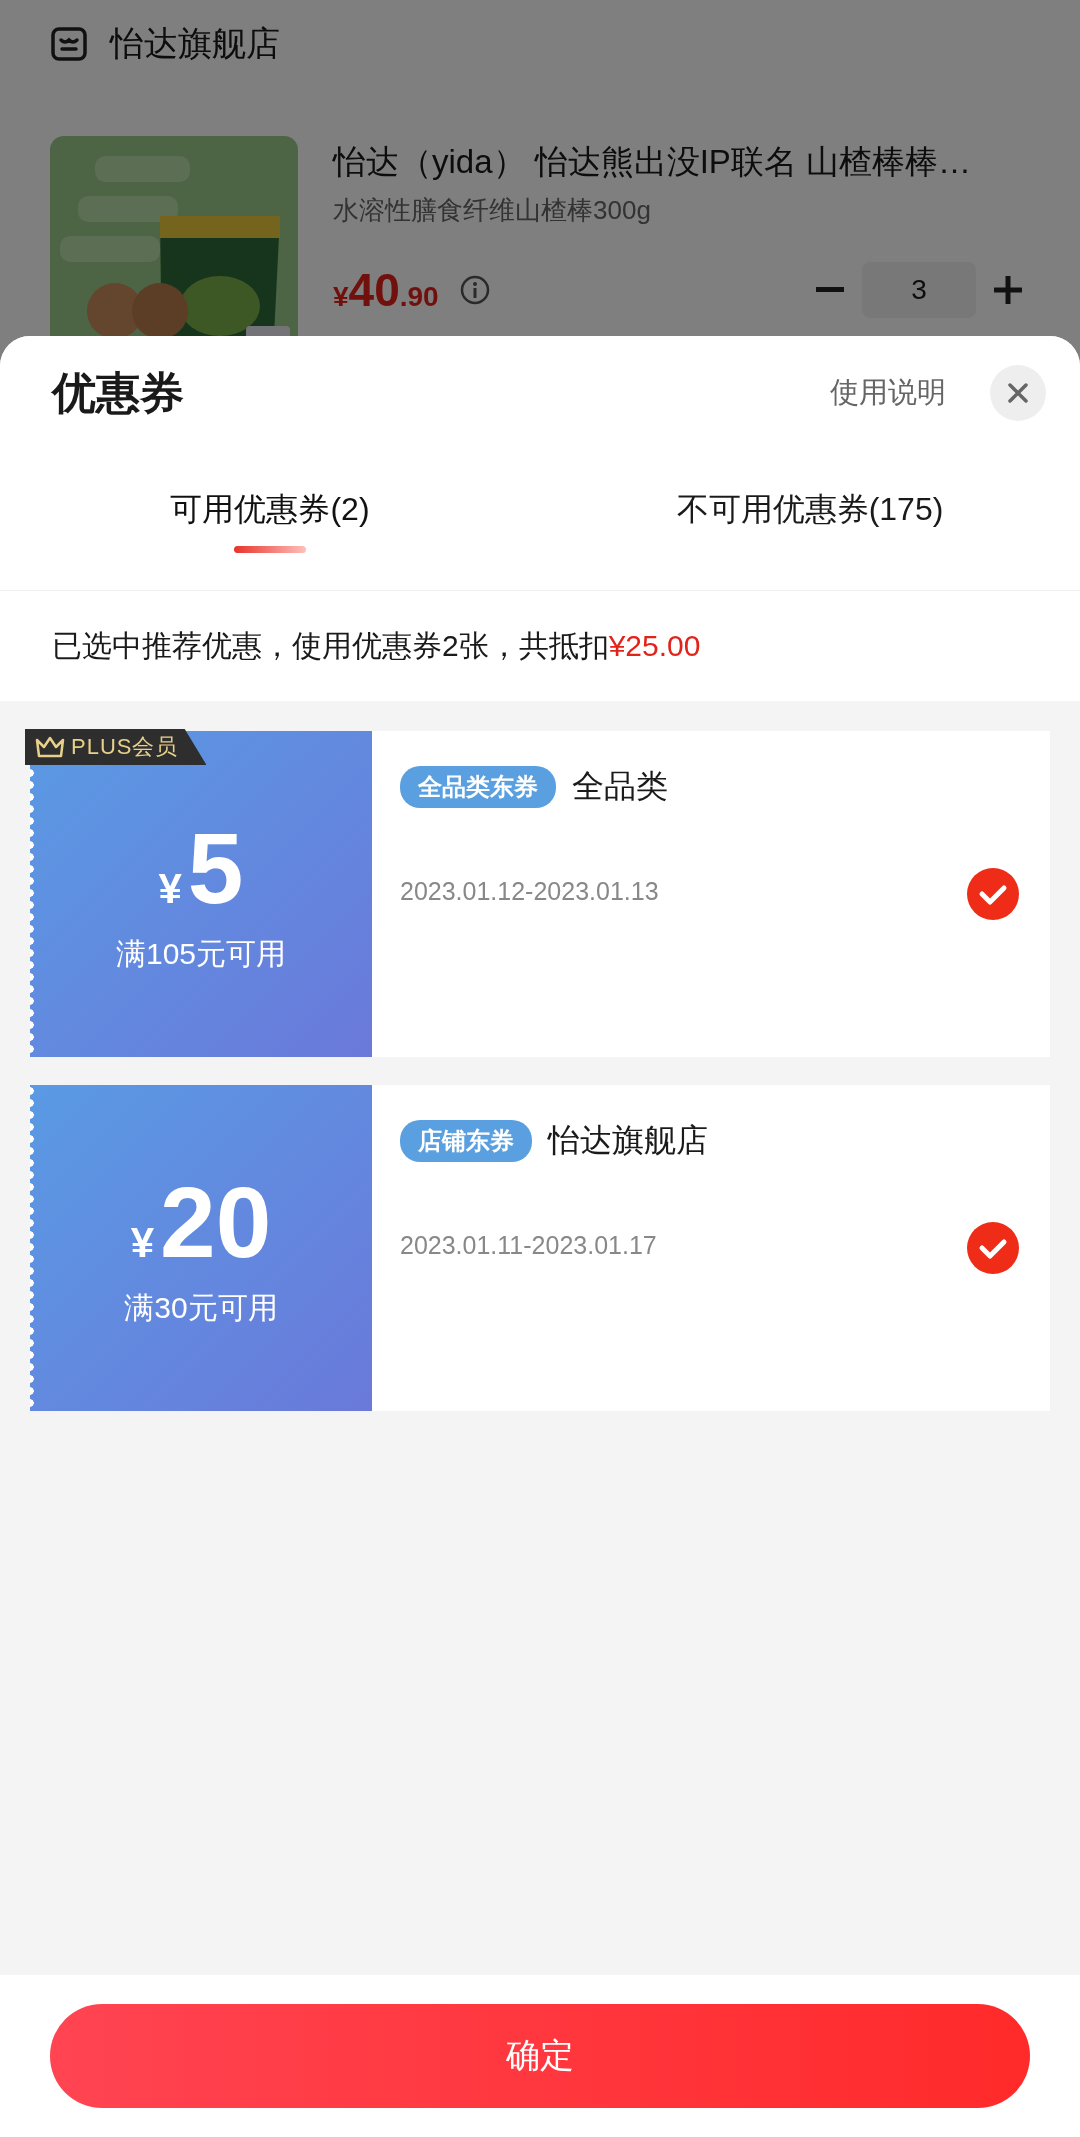  I want to click on quantity-field: 3, so click(919, 290).